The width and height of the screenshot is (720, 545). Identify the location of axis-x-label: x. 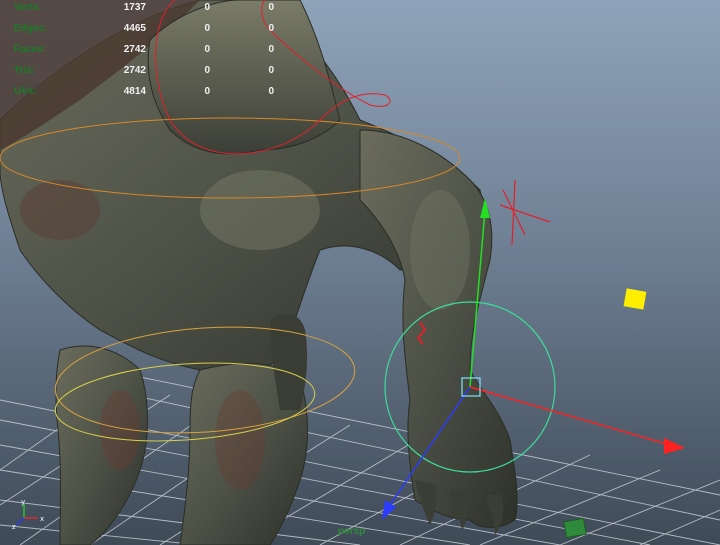
(42, 519).